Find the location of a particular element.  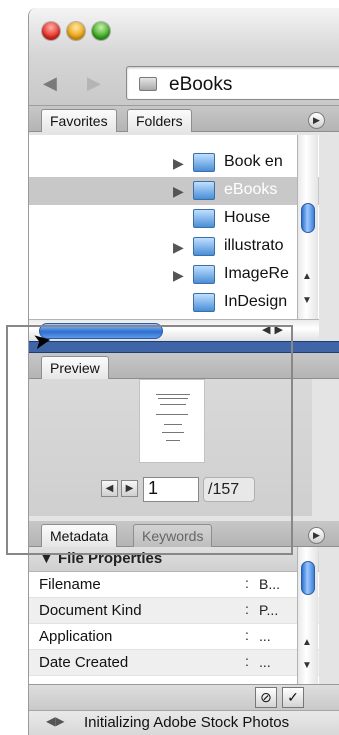

tab-favorites: Favorites is located at coordinates (79, 120).